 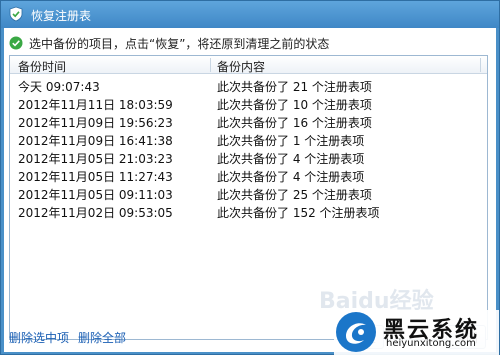 What do you see at coordinates (298, 213) in the screenshot?
I see `row-content: 此次共备份了 152 个注册表项` at bounding box center [298, 213].